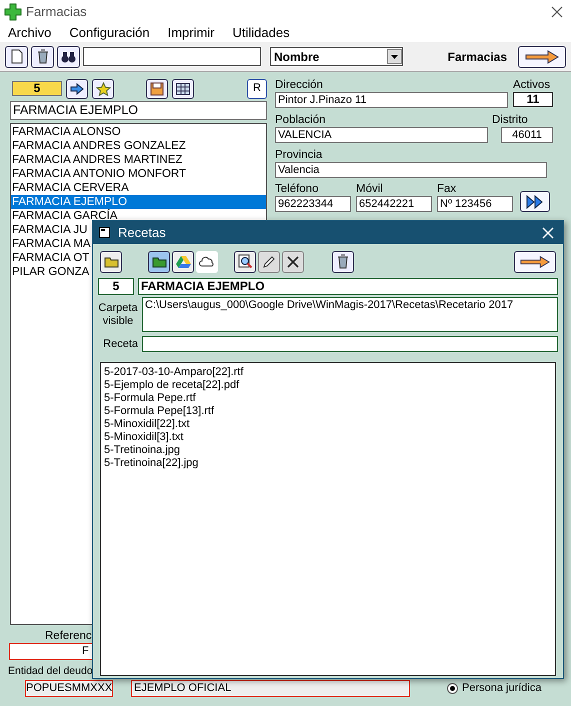 This screenshot has height=706, width=571. What do you see at coordinates (157, 88) in the screenshot?
I see `save-button` at bounding box center [157, 88].